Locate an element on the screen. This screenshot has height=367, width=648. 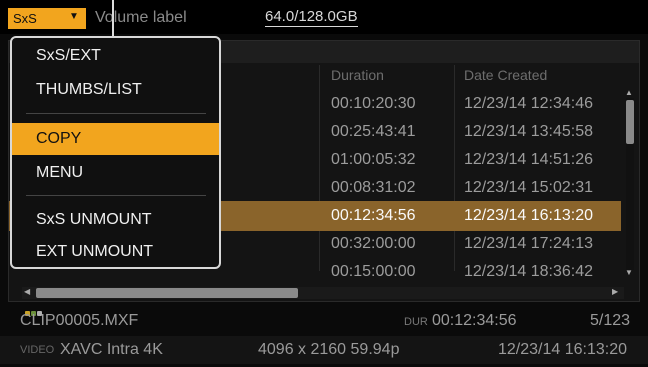
scroll-up-icon: ▲ is located at coordinates (629, 92).